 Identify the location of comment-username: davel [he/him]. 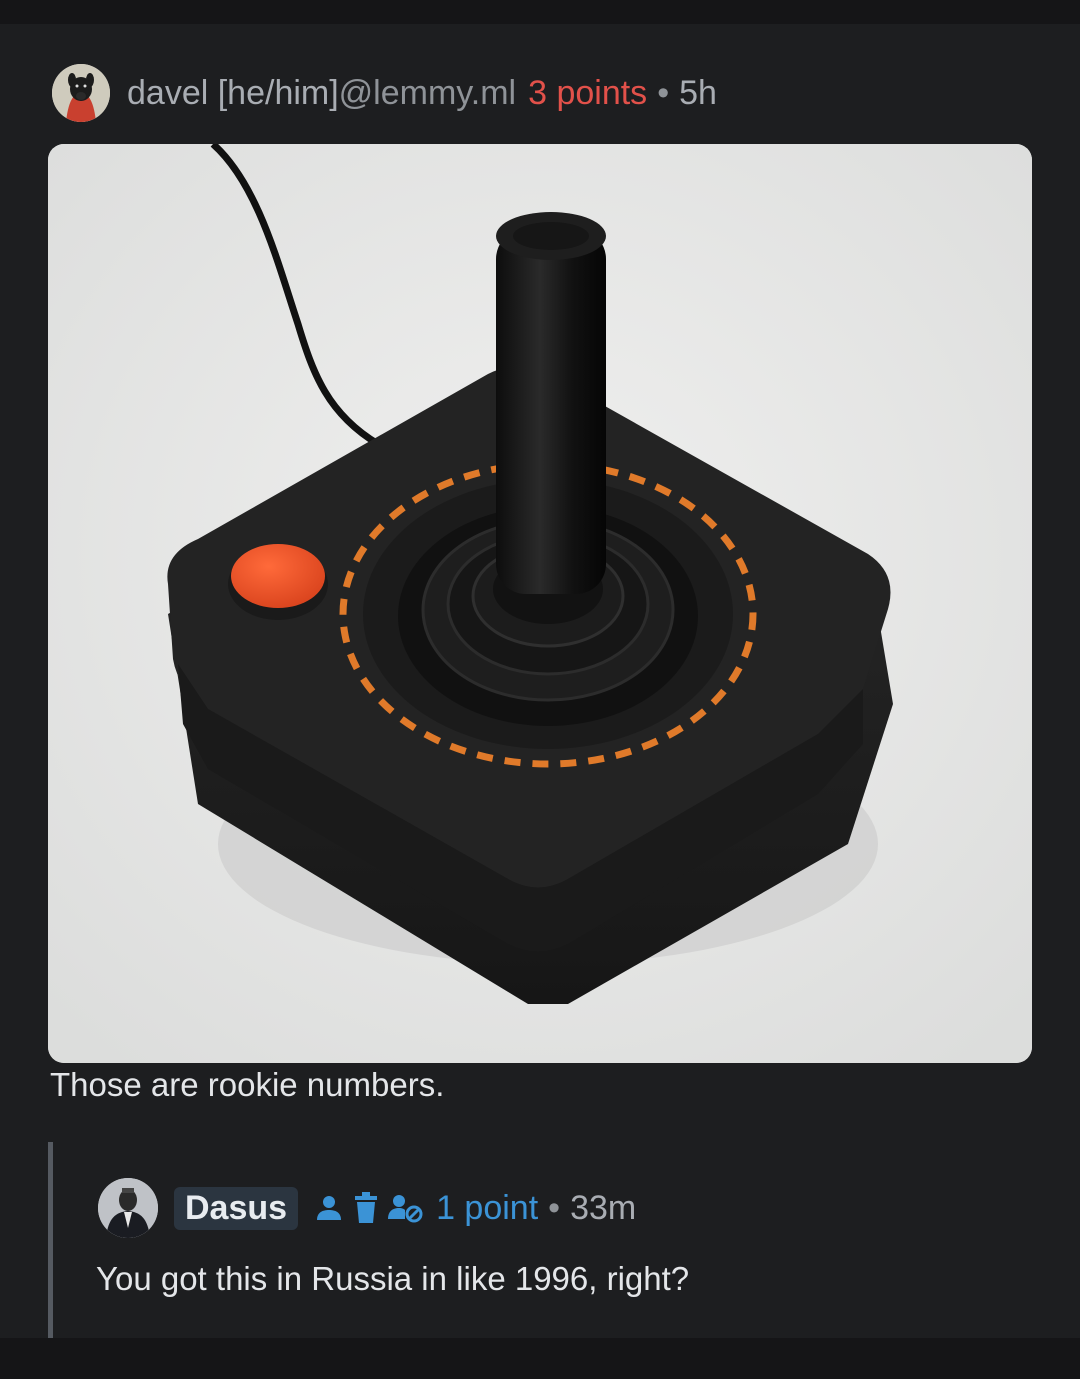
(233, 93).